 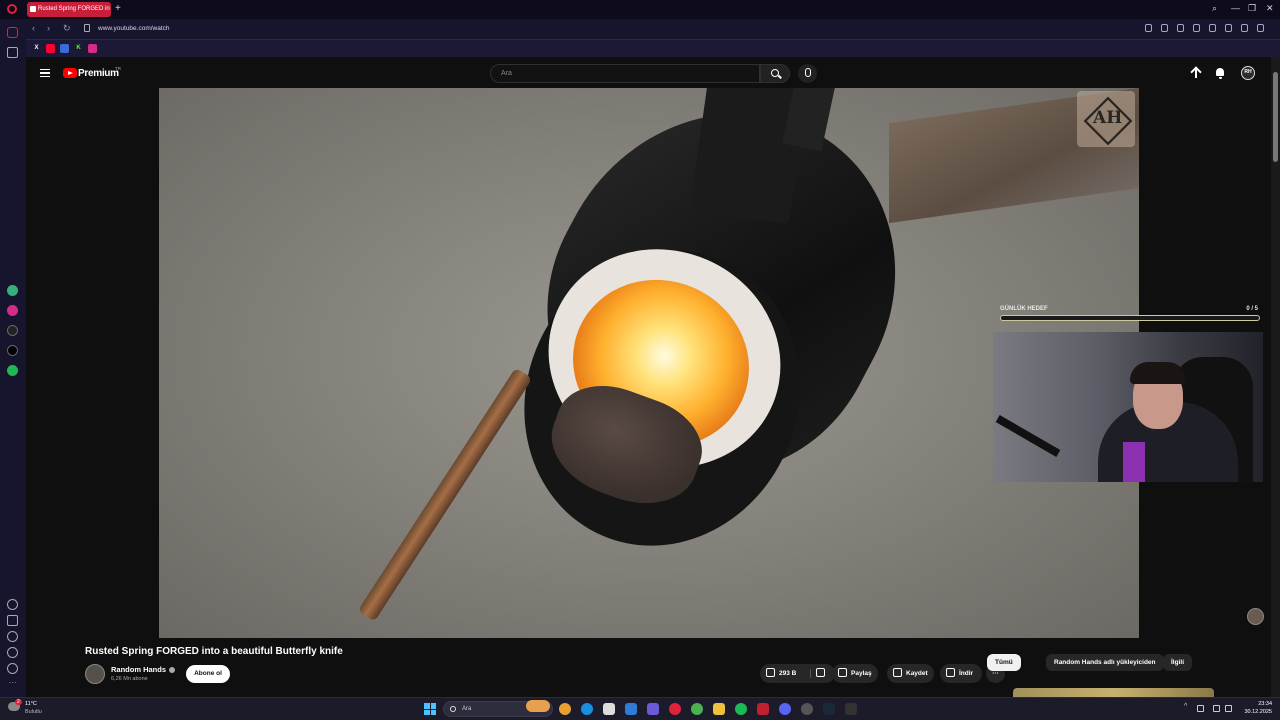 I want to click on chip-related: İlgili, so click(x=1177, y=662).